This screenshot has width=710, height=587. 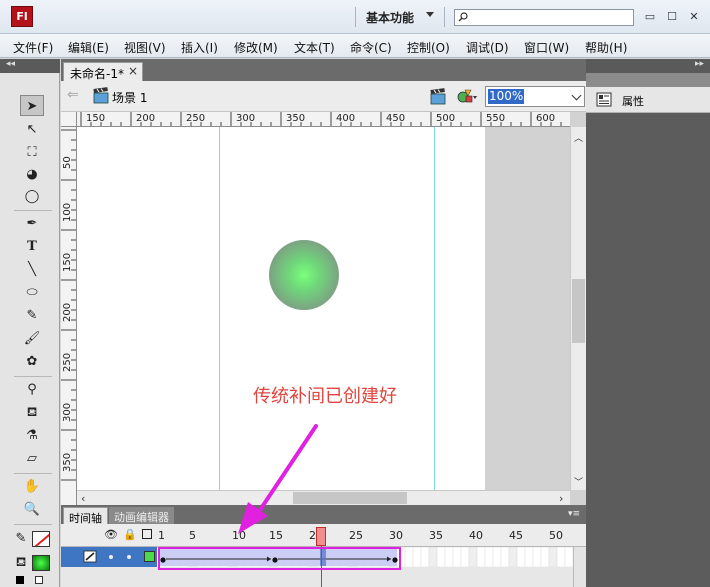 What do you see at coordinates (467, 96) in the screenshot?
I see `edit-symbol-icon` at bounding box center [467, 96].